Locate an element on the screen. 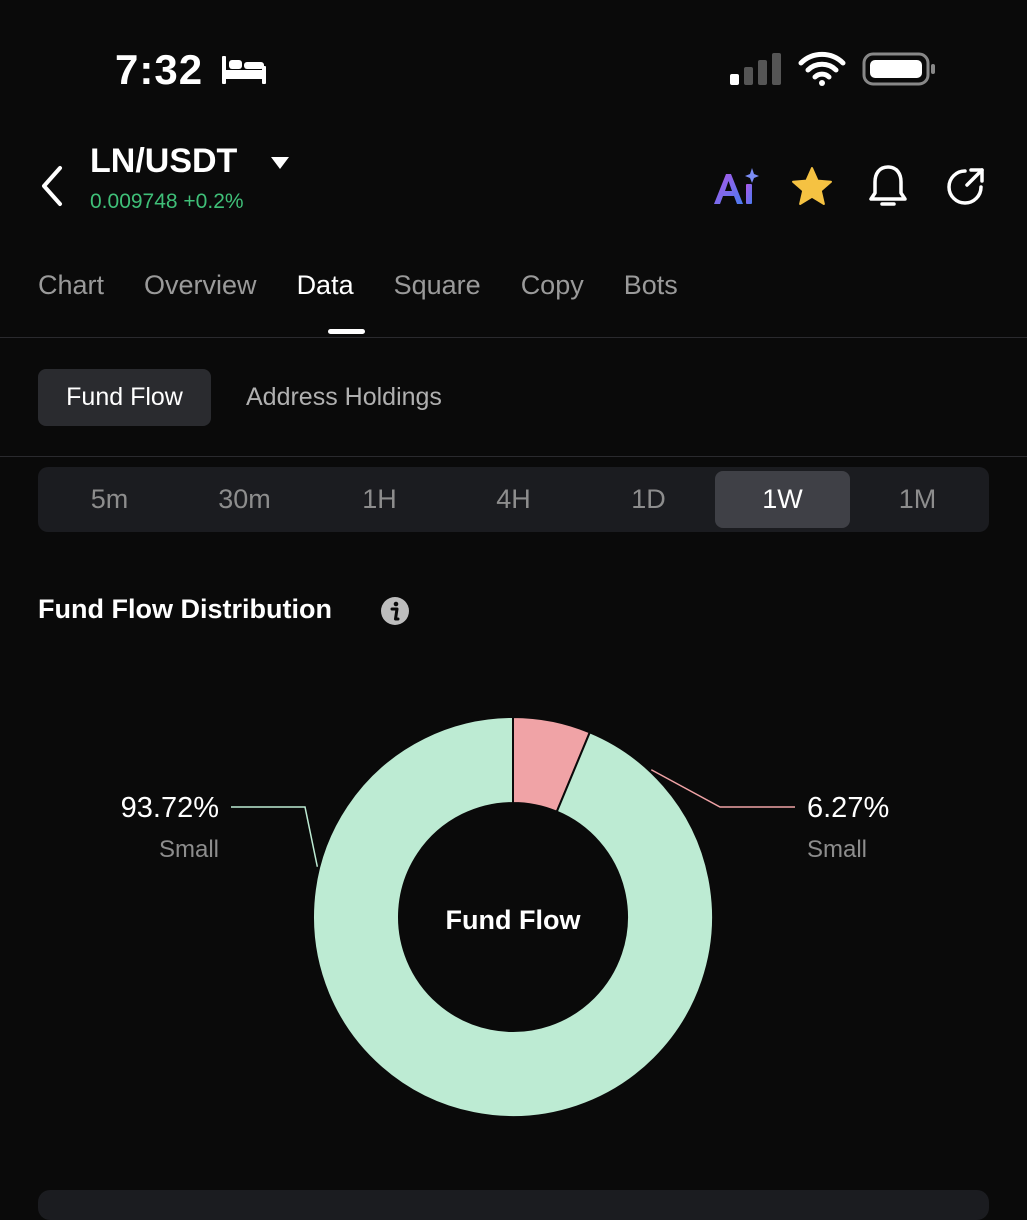 The image size is (1027, 1220). bed-icon is located at coordinates (244, 70).